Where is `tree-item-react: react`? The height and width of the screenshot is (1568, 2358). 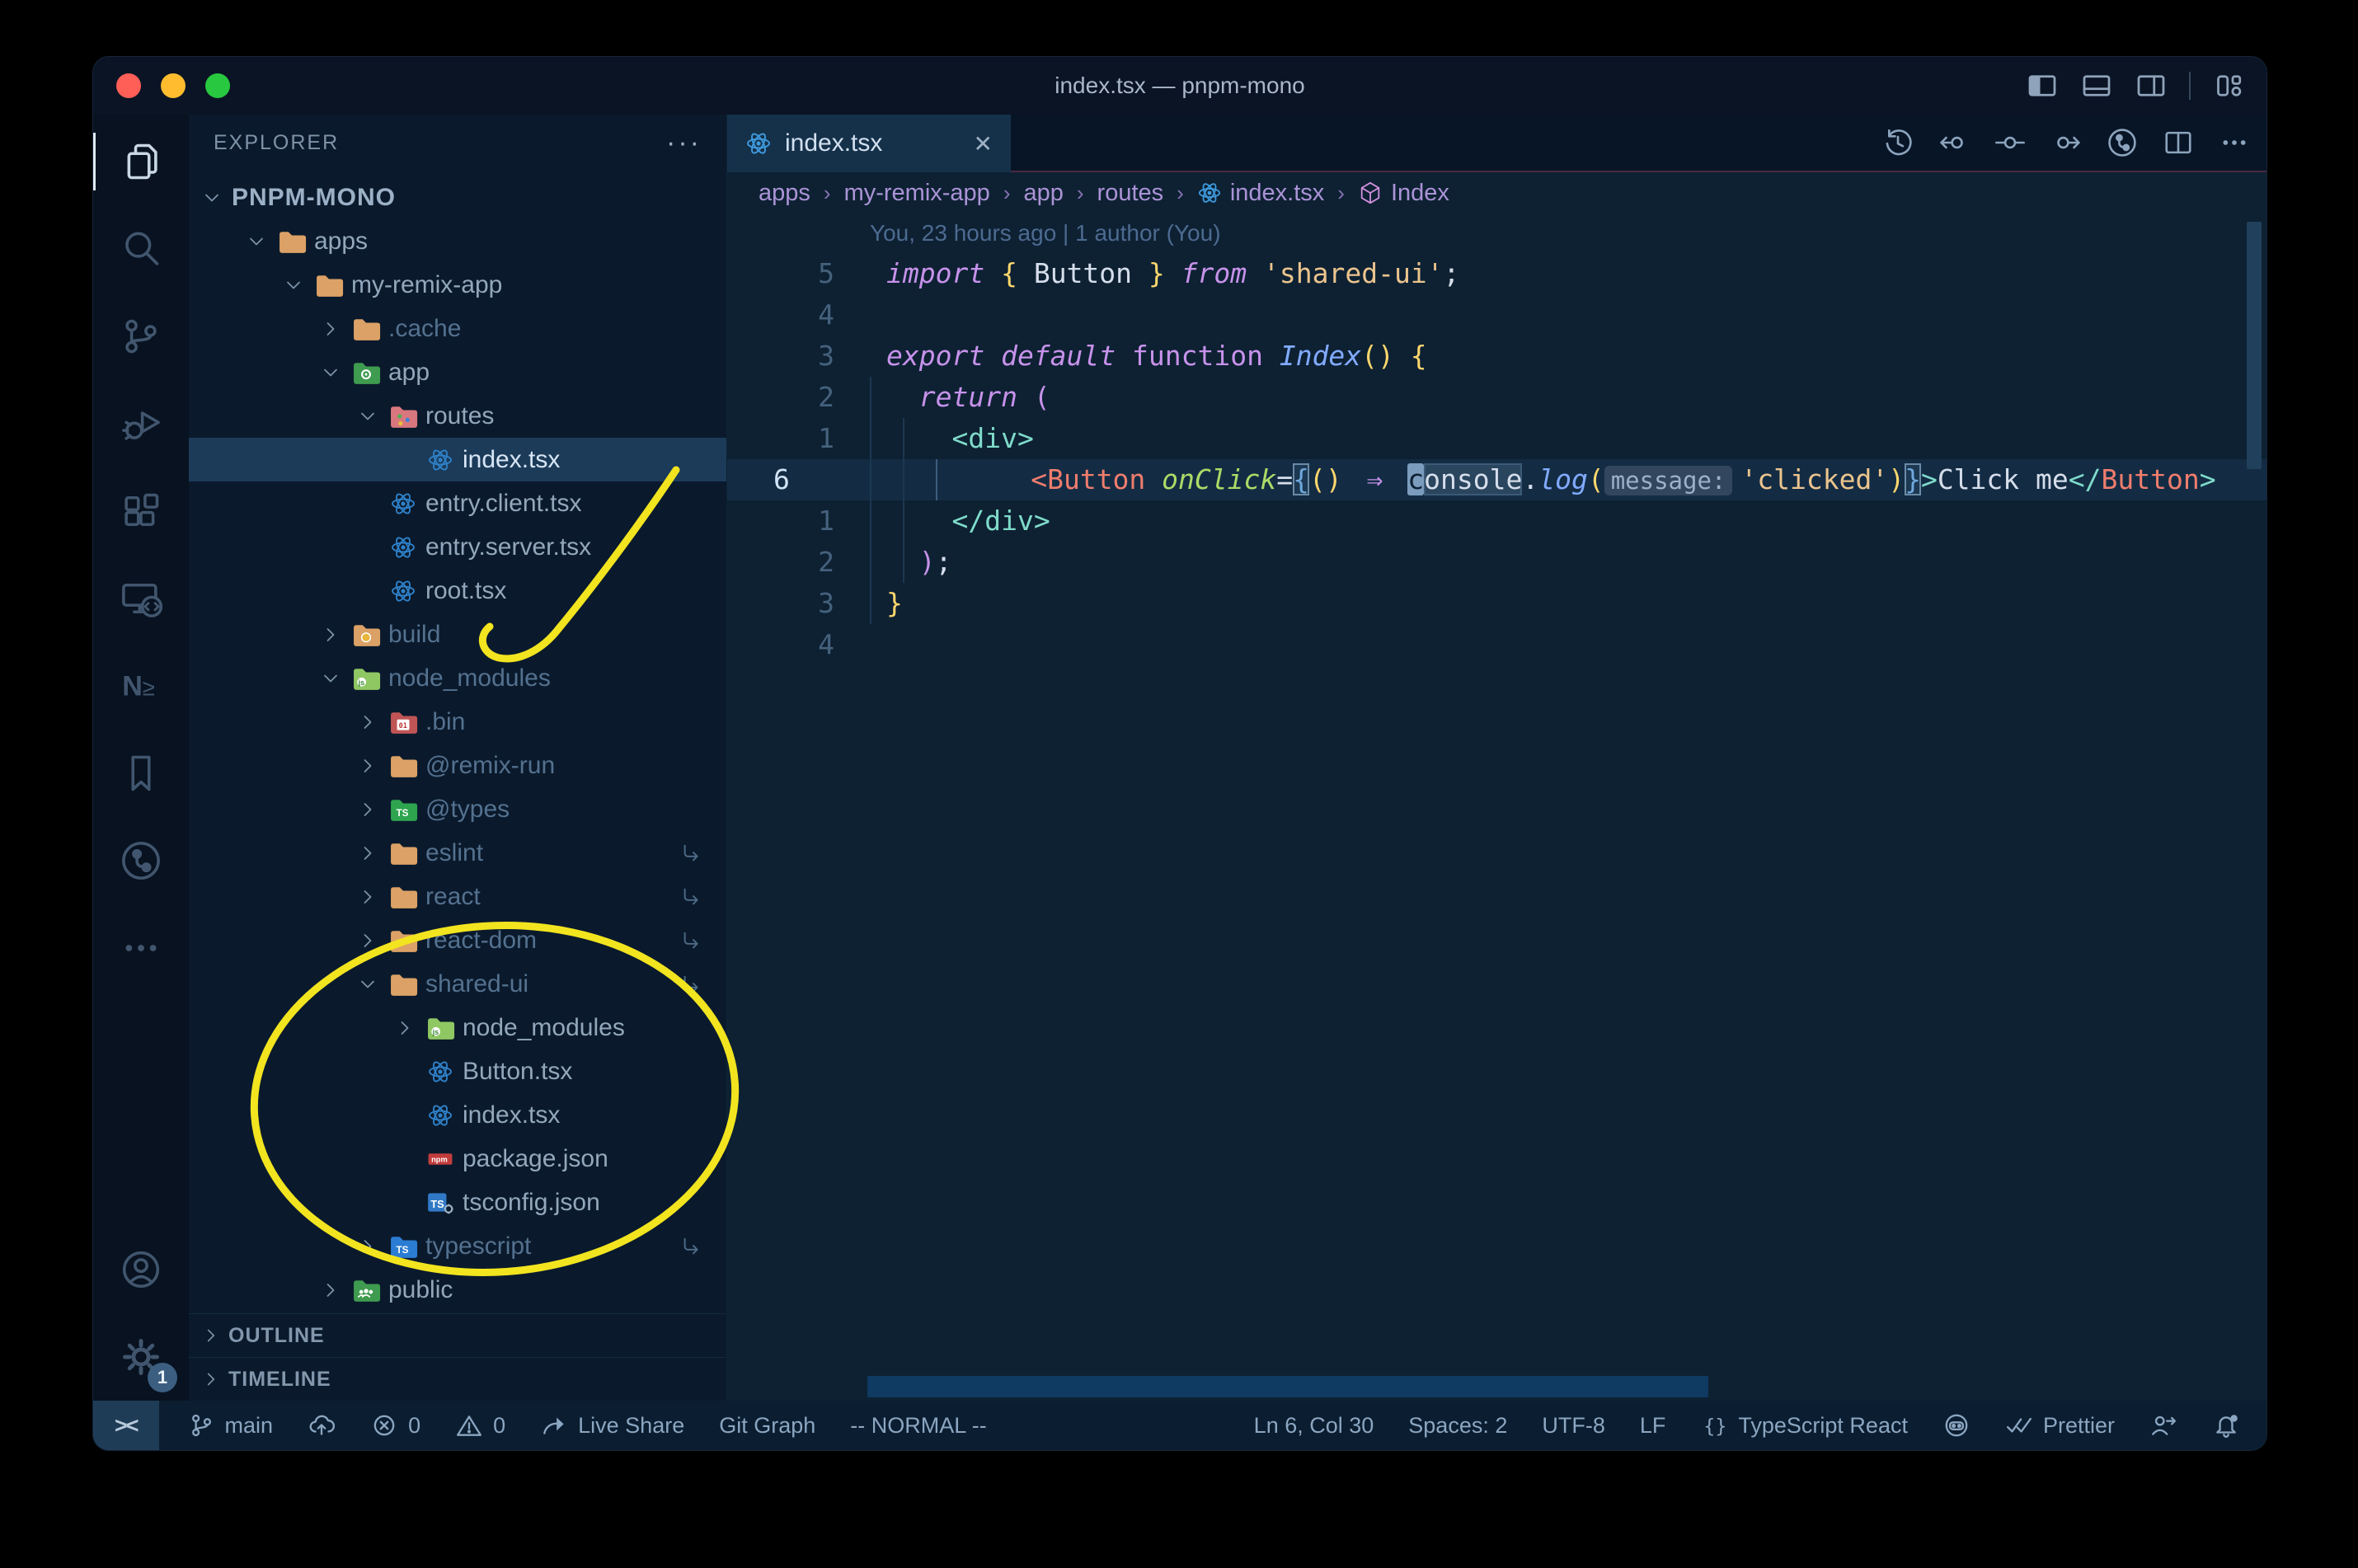 tree-item-react: react is located at coordinates (458, 896).